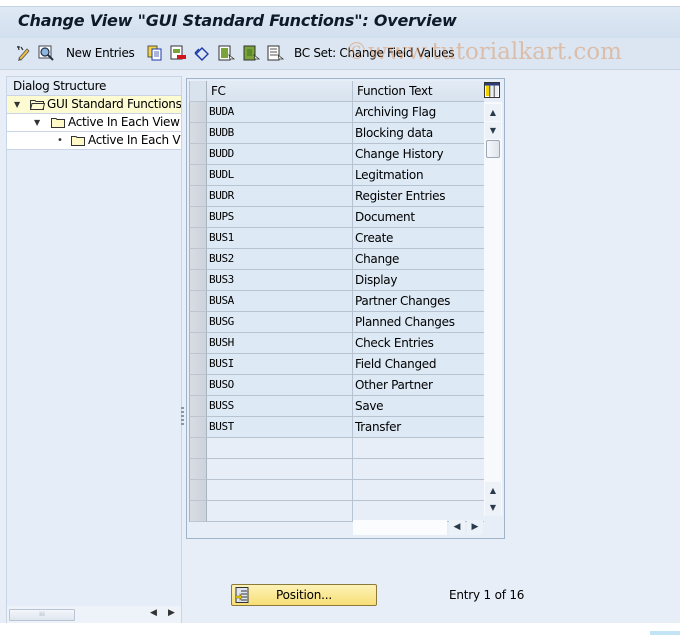  Describe the element at coordinates (251, 53) in the screenshot. I see `select-block-icon` at that location.